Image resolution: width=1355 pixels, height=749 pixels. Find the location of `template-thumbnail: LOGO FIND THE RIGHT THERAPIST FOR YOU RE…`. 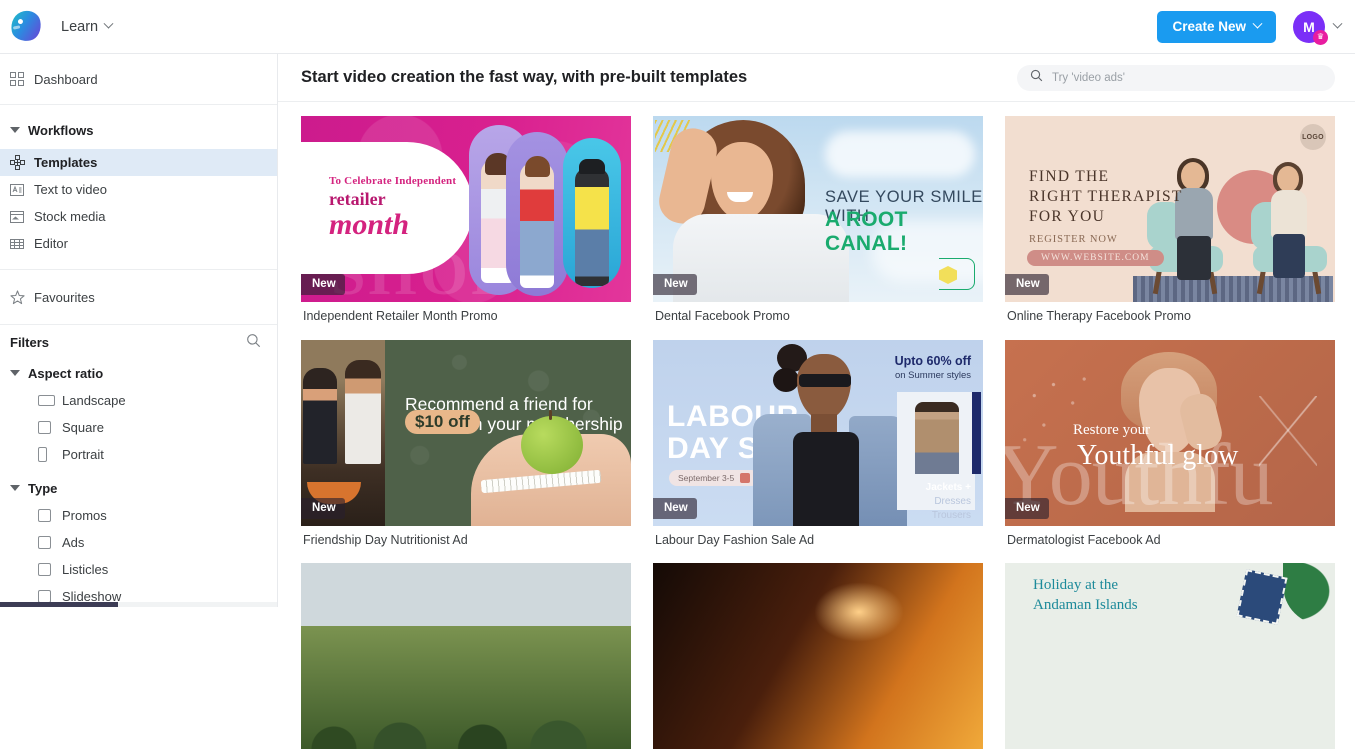

template-thumbnail: LOGO FIND THE RIGHT THERAPIST FOR YOU RE… is located at coordinates (1170, 209).